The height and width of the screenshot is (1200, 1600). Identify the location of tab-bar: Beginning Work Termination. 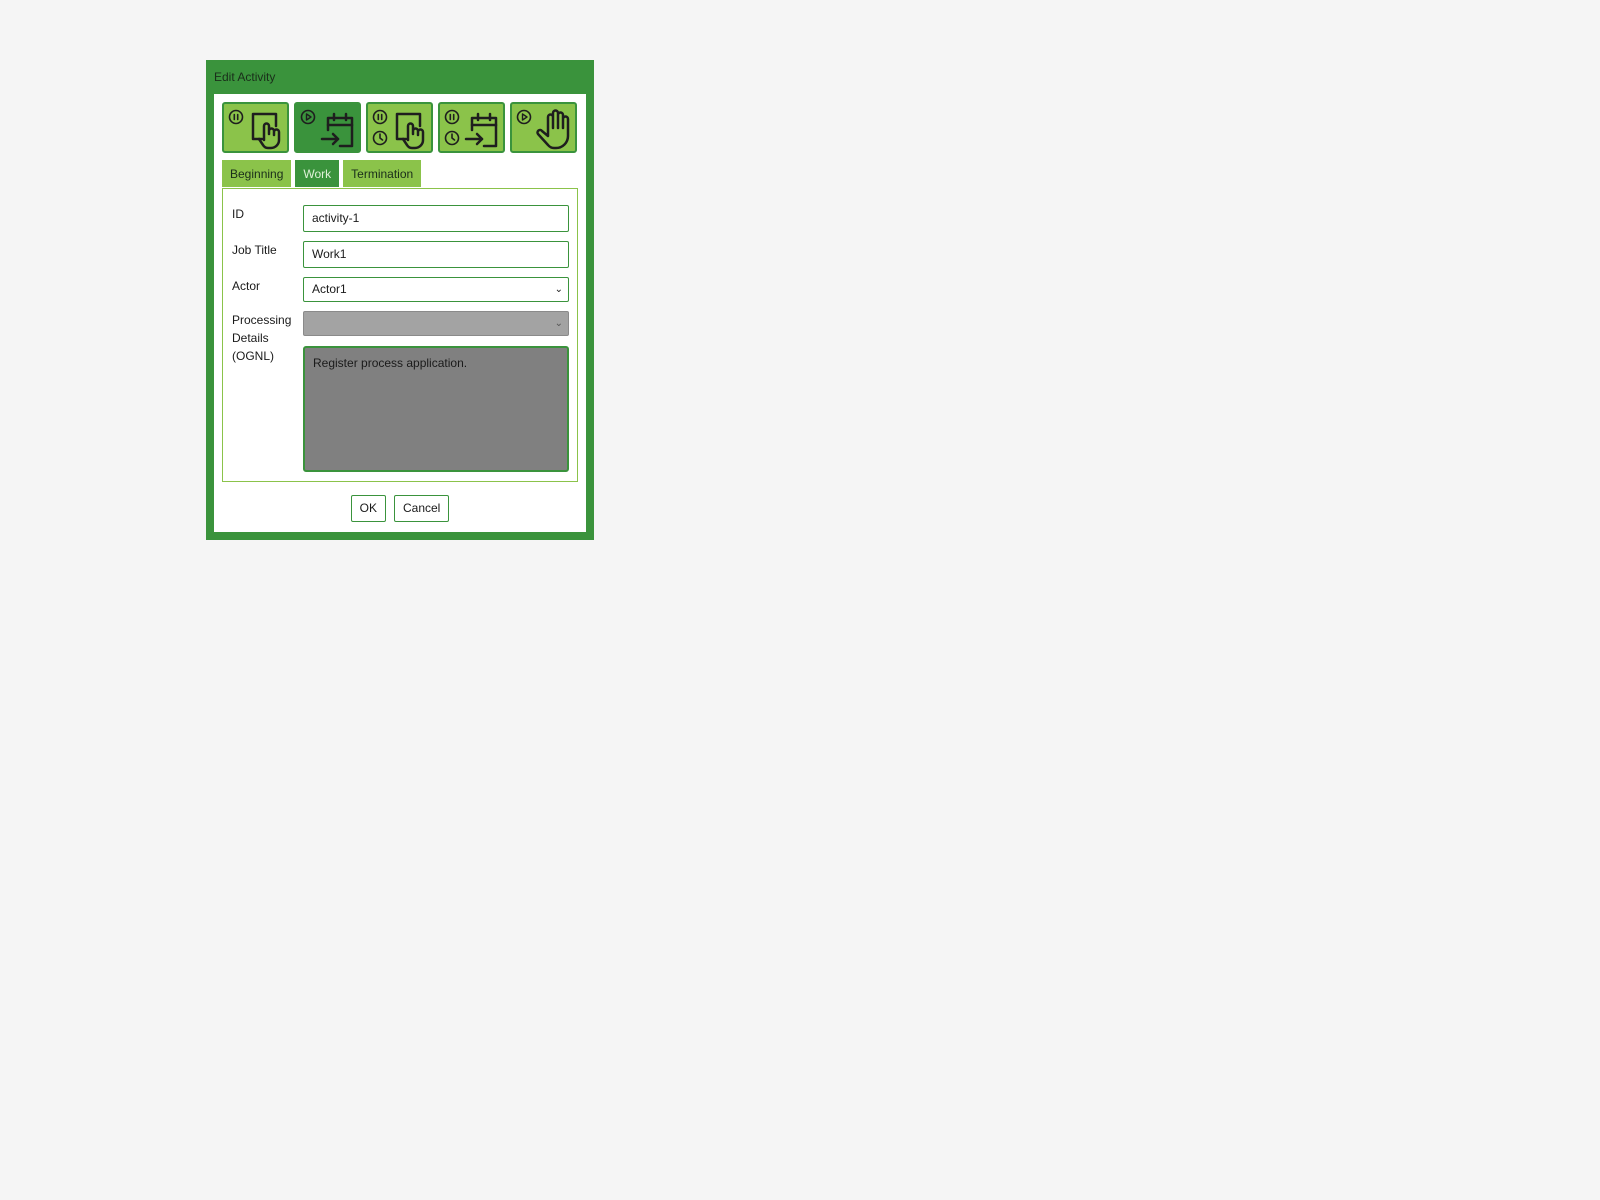
(322, 173).